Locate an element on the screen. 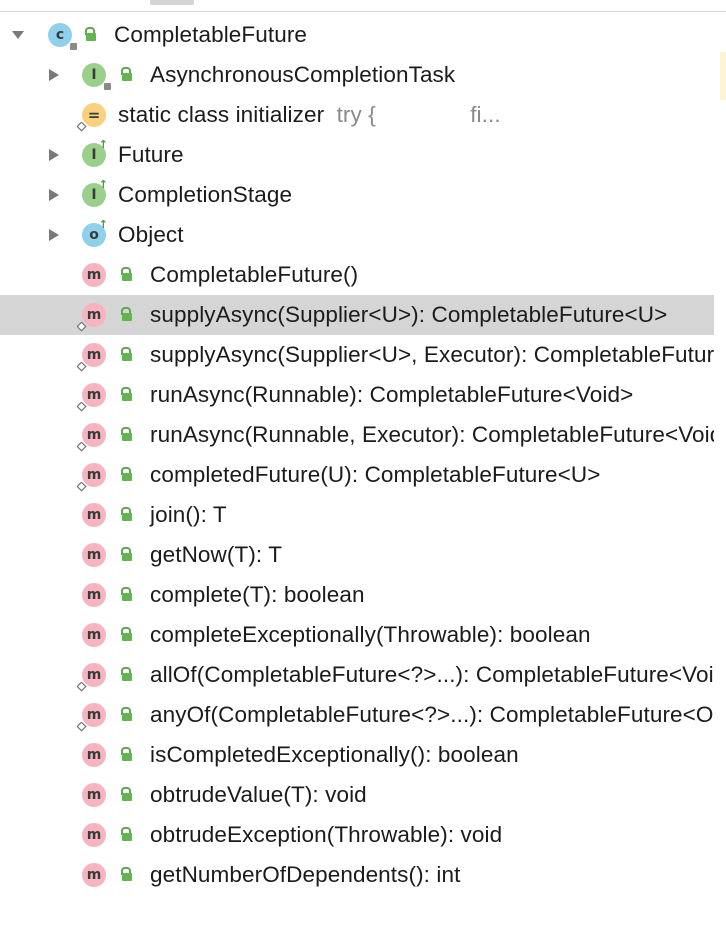 Image resolution: width=726 pixels, height=928 pixels. method-label: CompletableFuture() is located at coordinates (254, 274).